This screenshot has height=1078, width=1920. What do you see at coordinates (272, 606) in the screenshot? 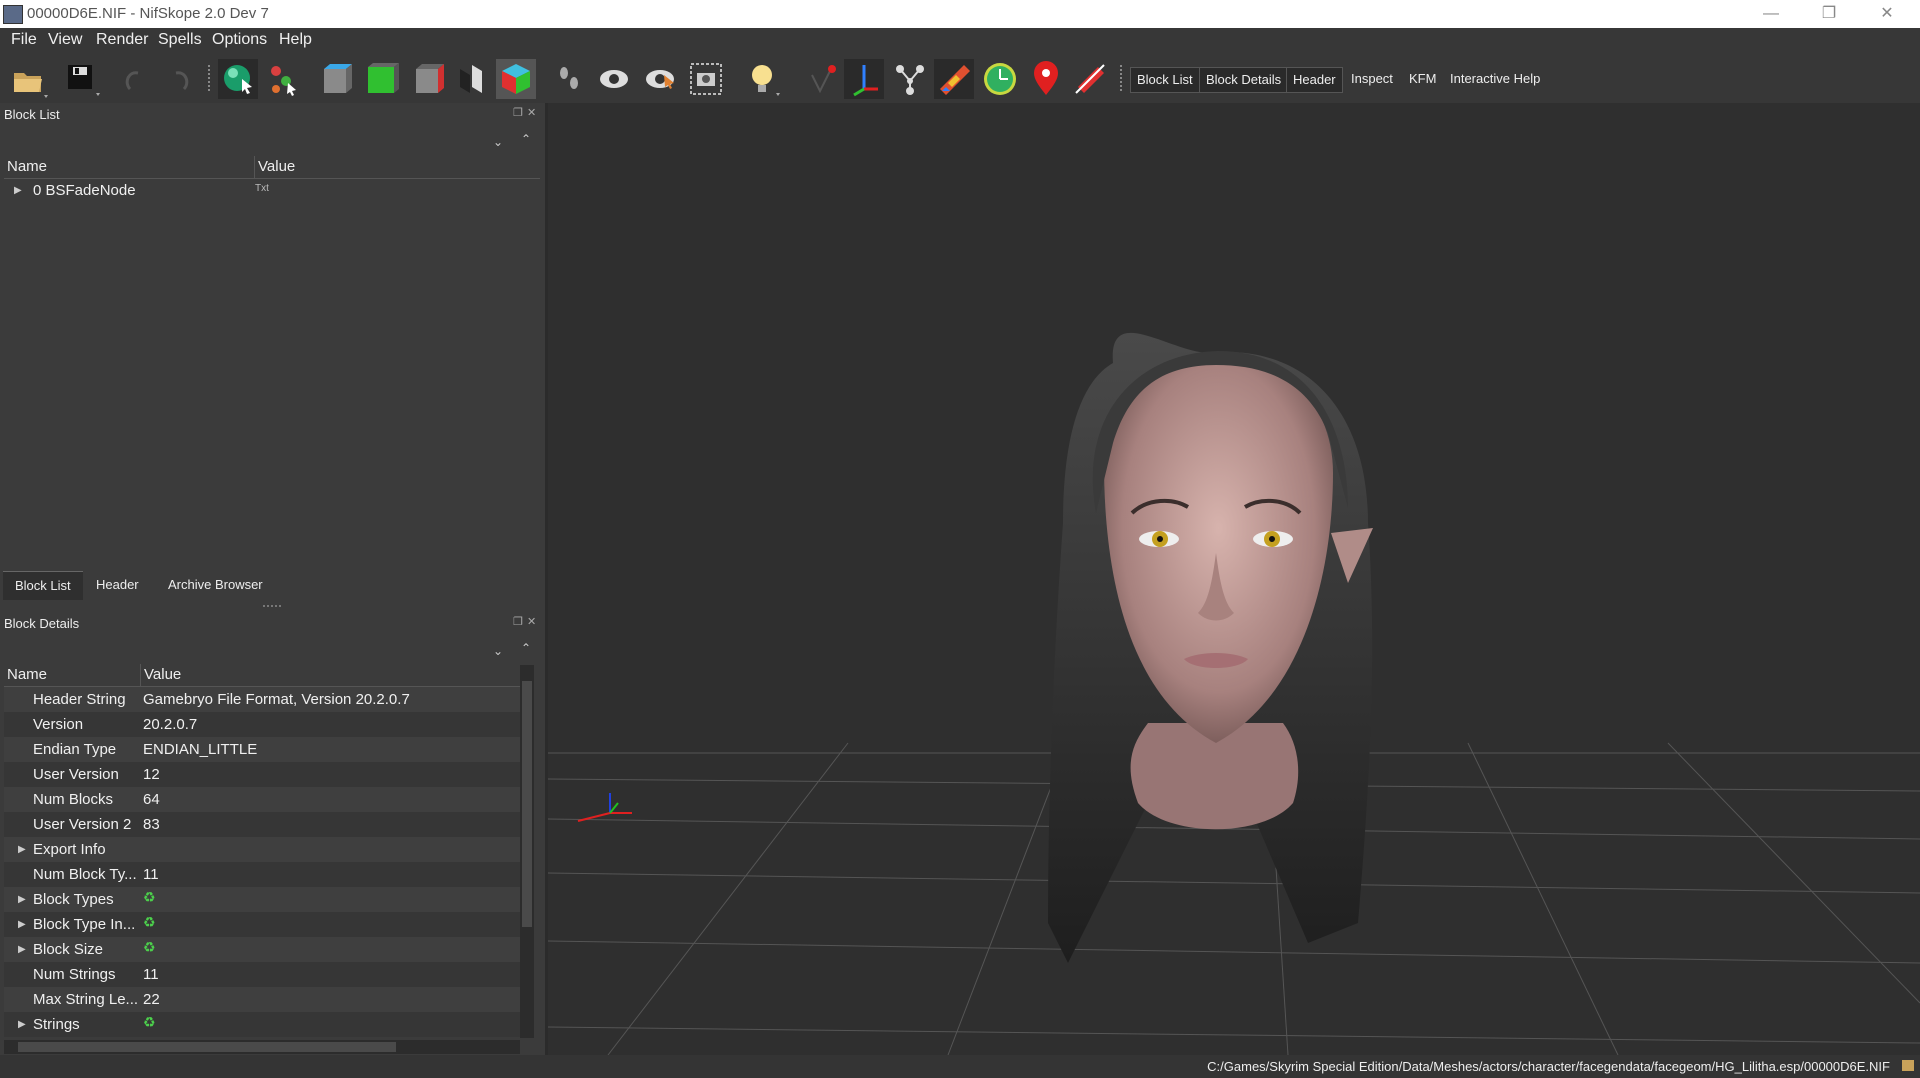
I see `splitter-handle` at bounding box center [272, 606].